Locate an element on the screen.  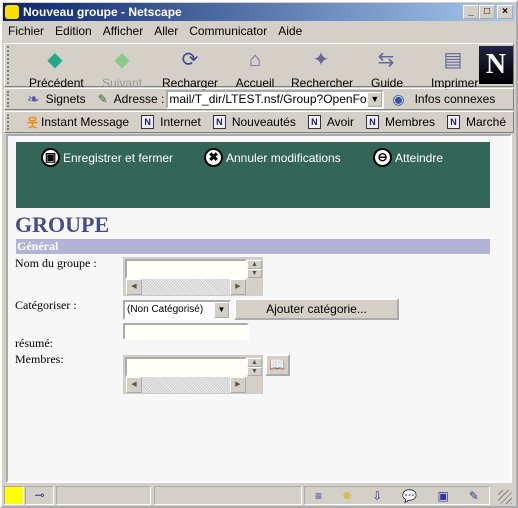
related-globe-icon: ◉ is located at coordinates (398, 98).